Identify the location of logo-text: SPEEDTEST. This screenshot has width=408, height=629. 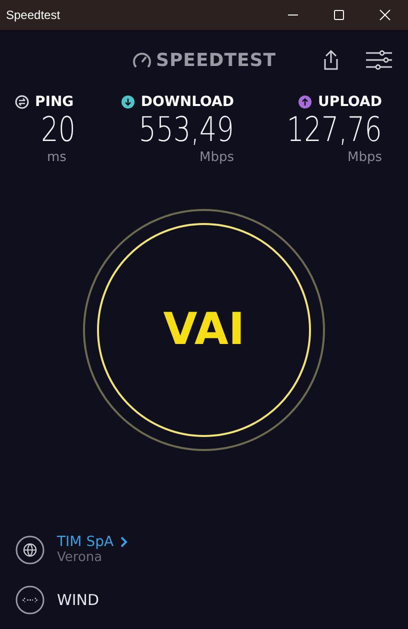
(216, 60).